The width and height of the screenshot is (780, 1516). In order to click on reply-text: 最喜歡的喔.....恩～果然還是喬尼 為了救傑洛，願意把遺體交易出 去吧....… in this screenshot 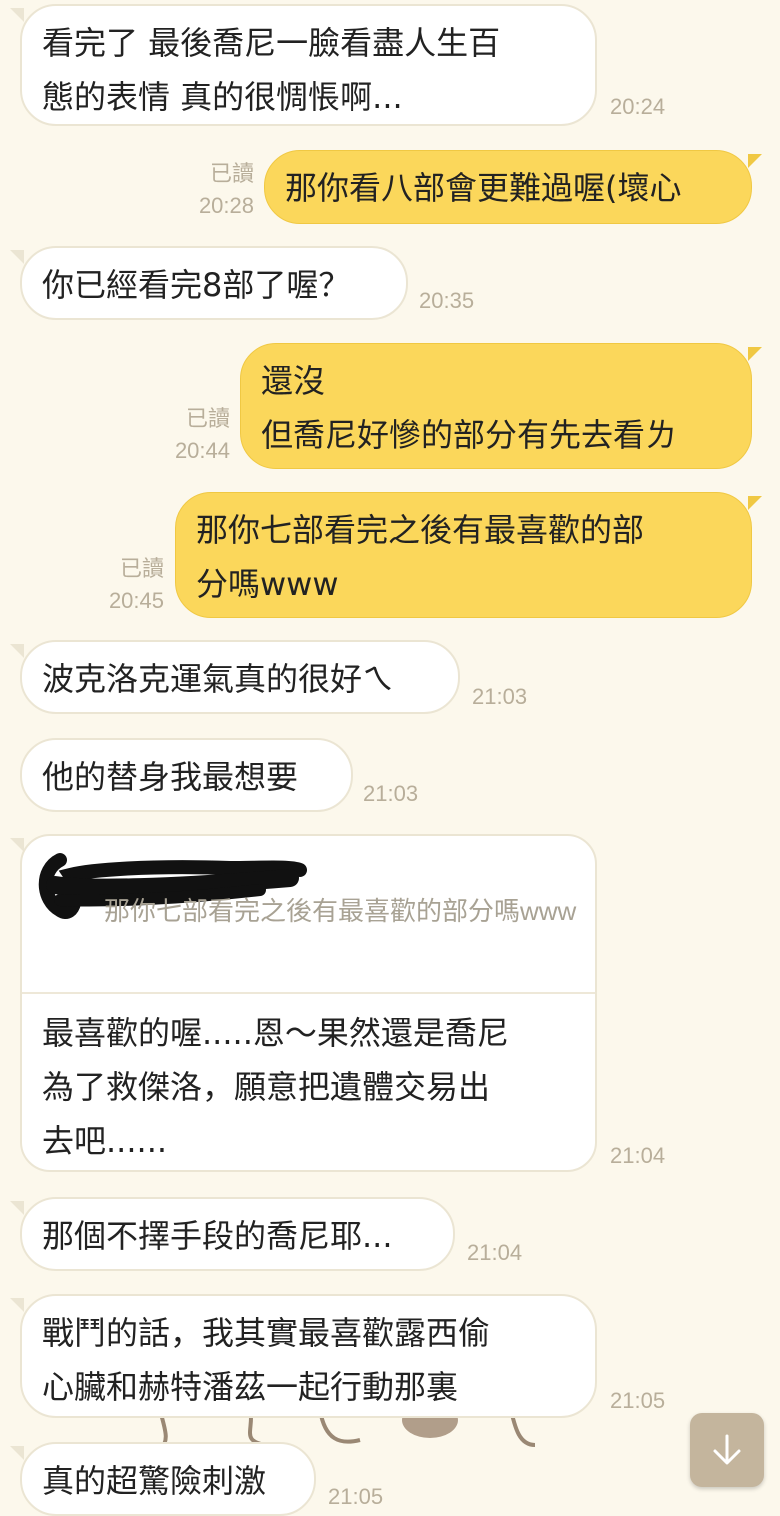, I will do `click(275, 1087)`.